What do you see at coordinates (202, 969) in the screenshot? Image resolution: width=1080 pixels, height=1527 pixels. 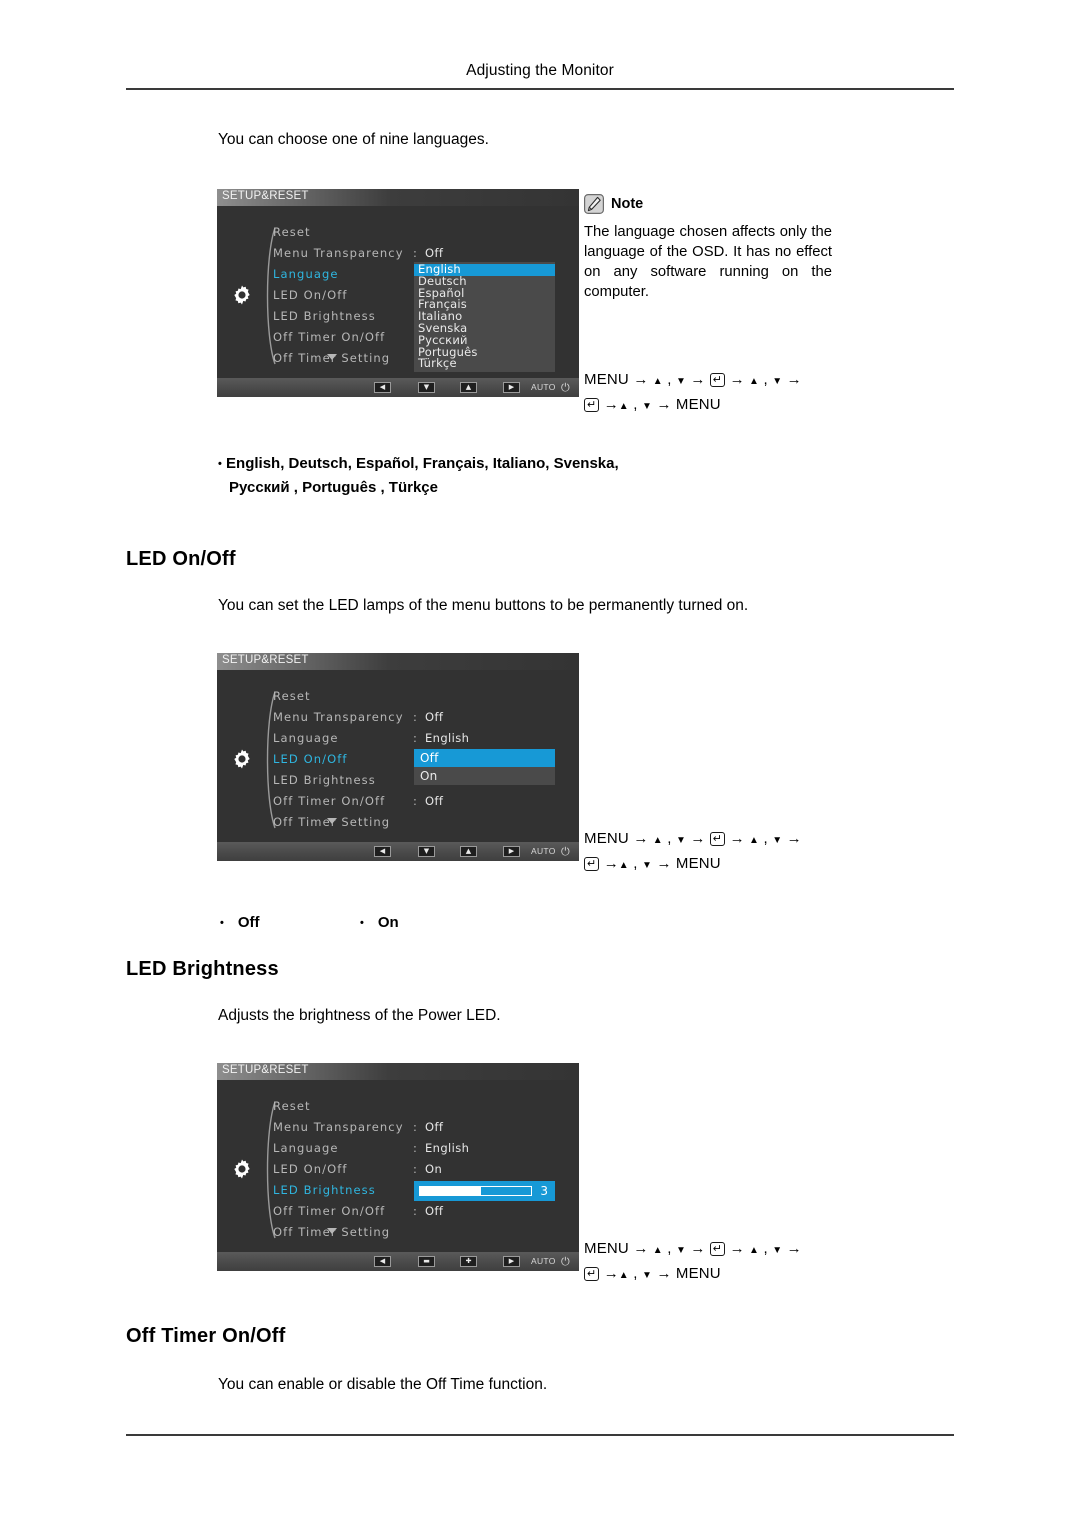 I see `heading-led-brightness: LED Brightness` at bounding box center [202, 969].